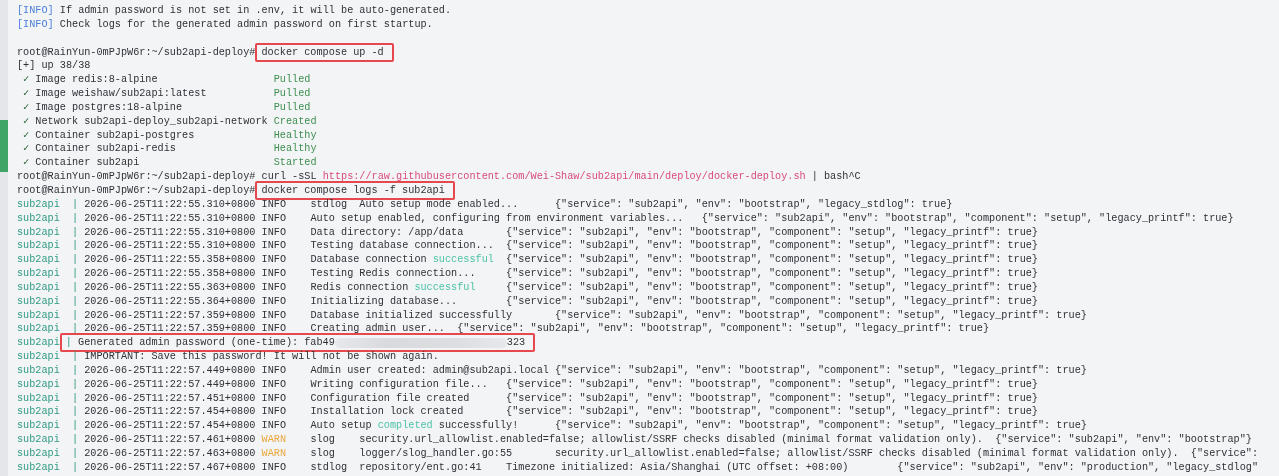  What do you see at coordinates (353, 190) in the screenshot?
I see `command-text: docker compose logs -f sub2api` at bounding box center [353, 190].